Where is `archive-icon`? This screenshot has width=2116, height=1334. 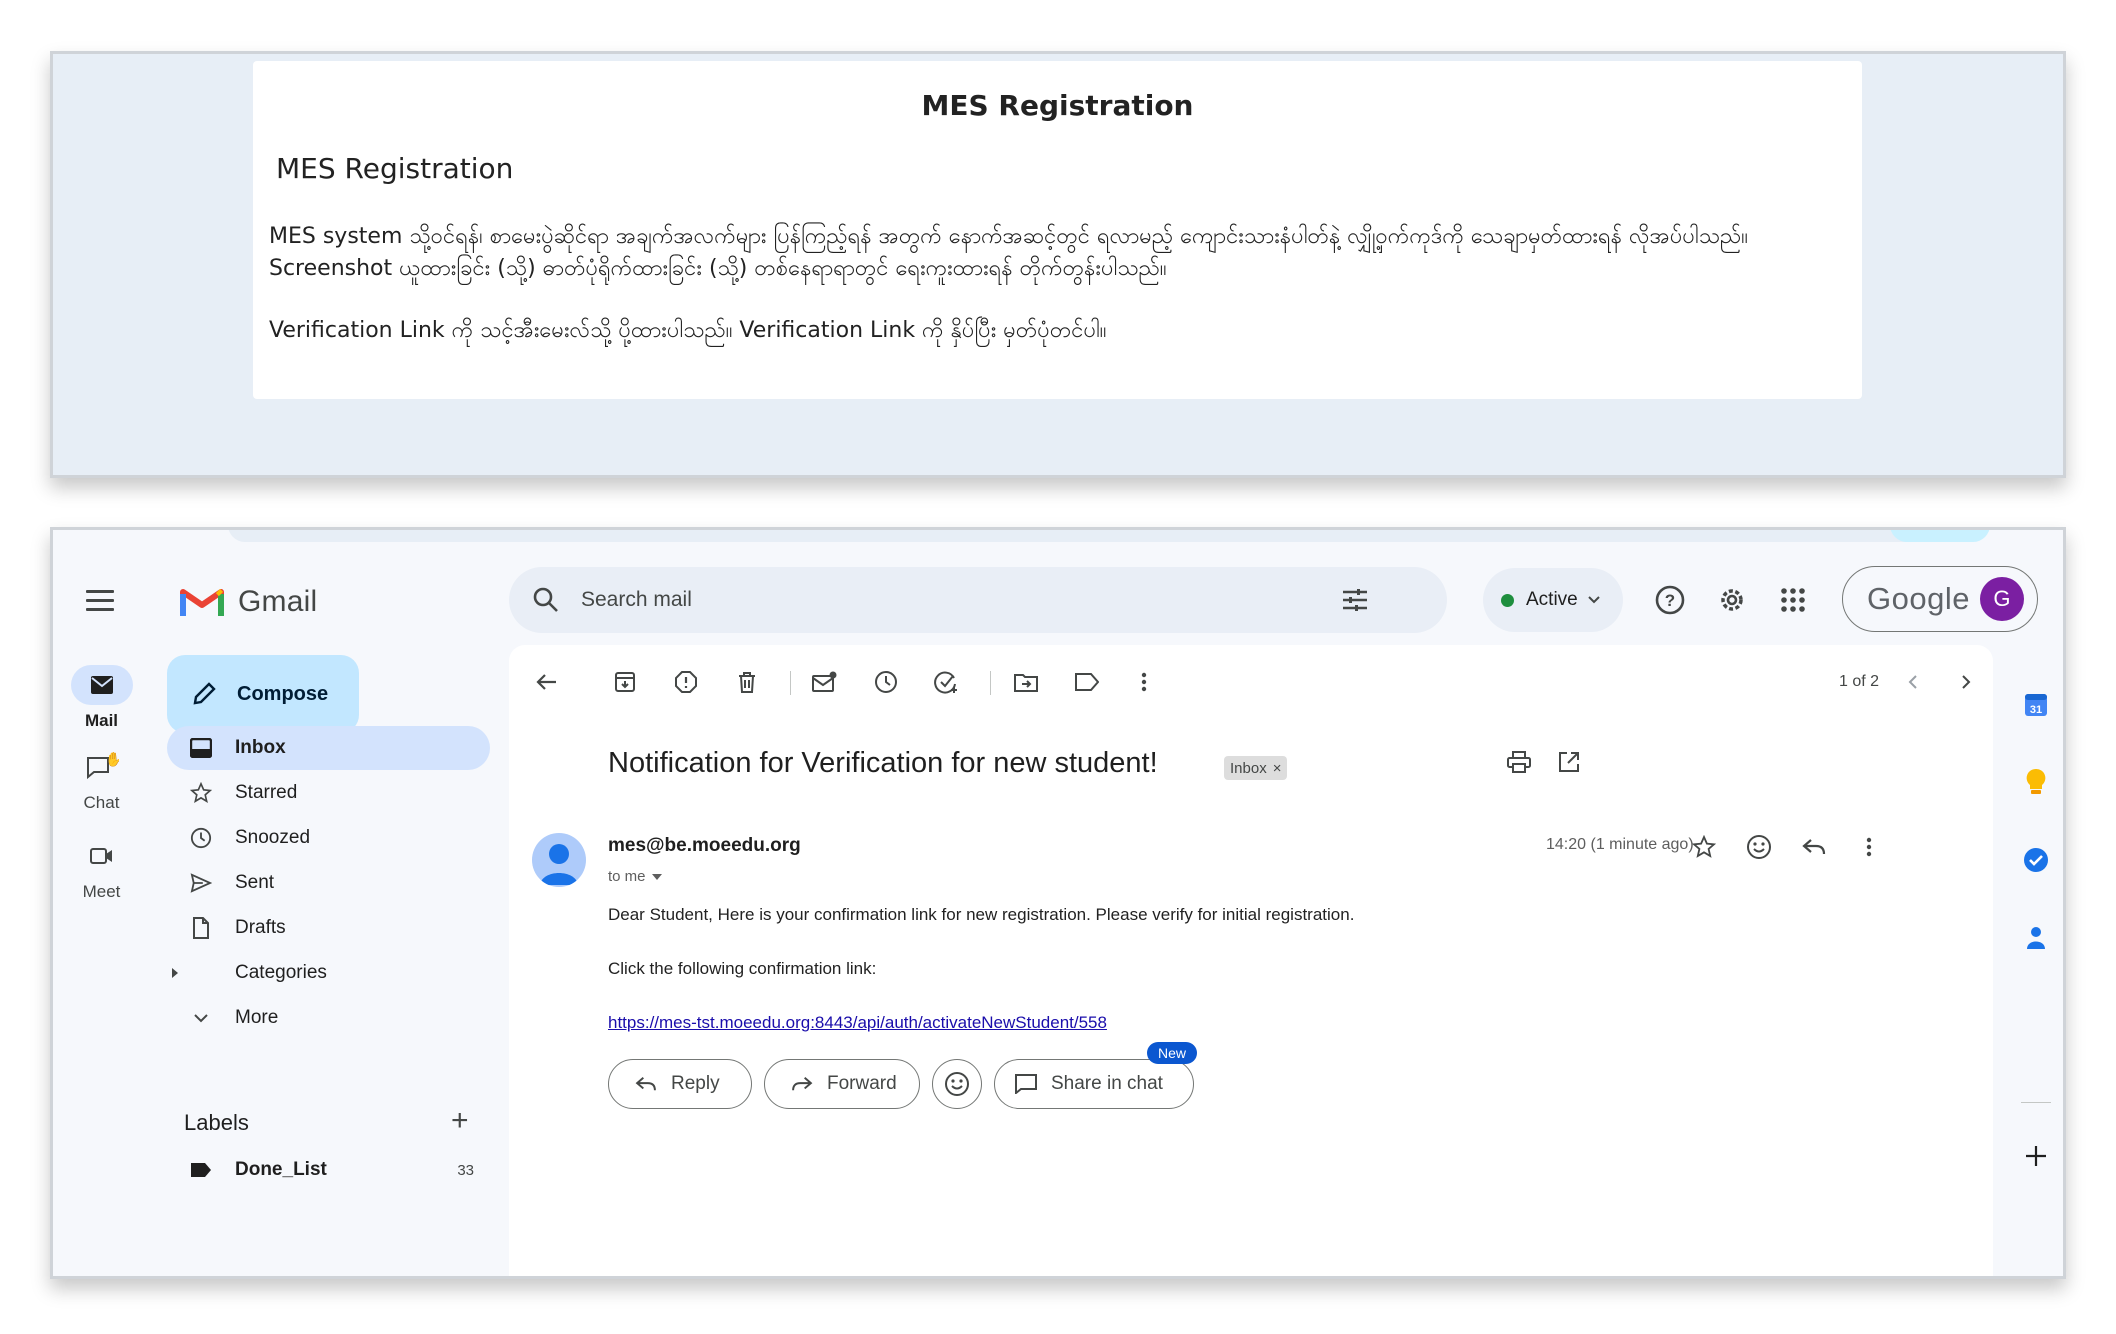 archive-icon is located at coordinates (625, 682).